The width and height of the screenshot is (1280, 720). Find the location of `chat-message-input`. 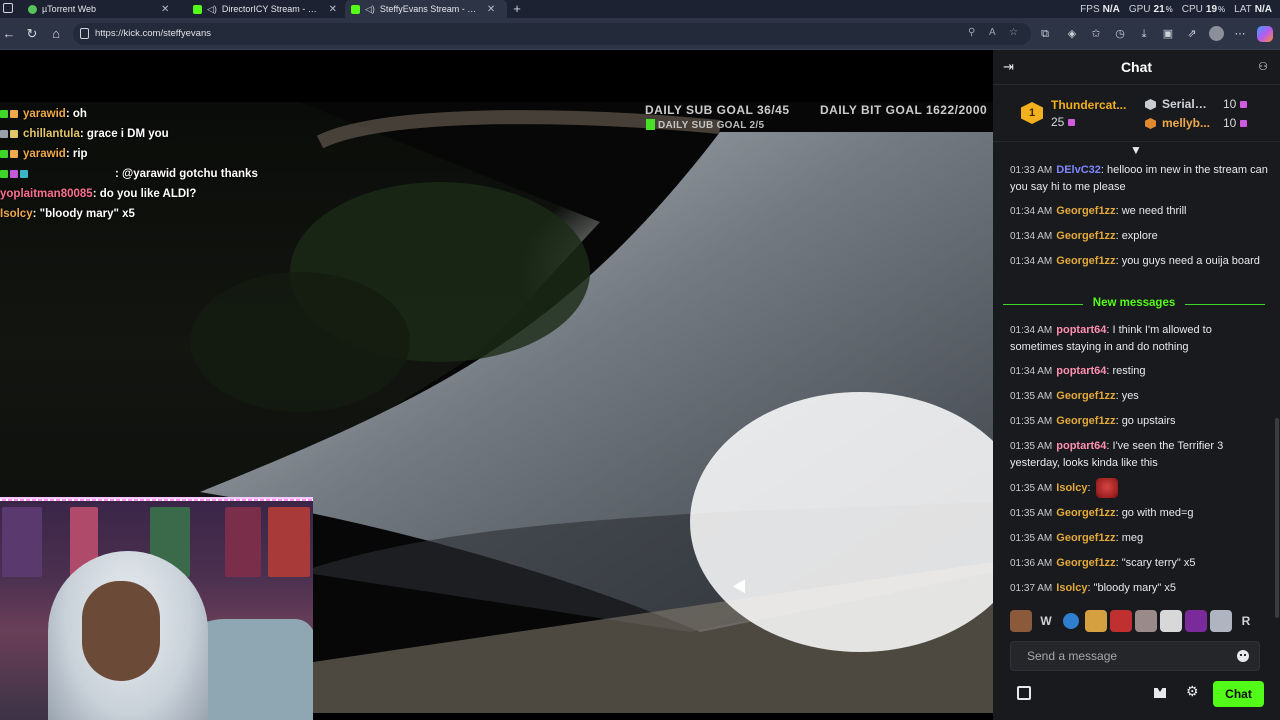

chat-message-input is located at coordinates (1120, 656).